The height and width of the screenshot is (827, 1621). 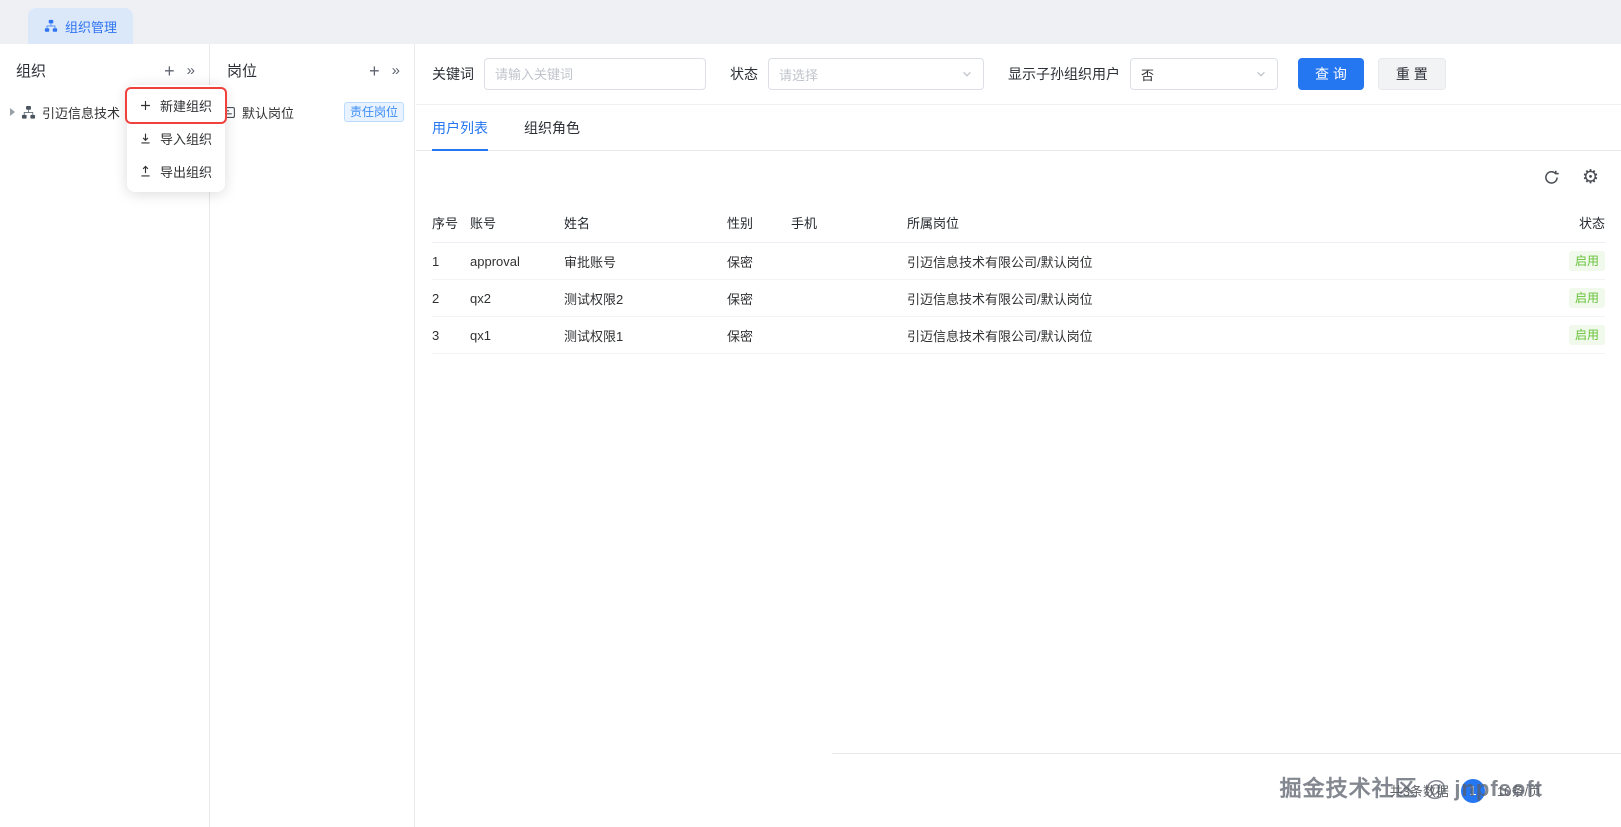 What do you see at coordinates (1018, 223) in the screenshot?
I see `table-header-row: 序号 账号 姓名 性别 手机 所属岗位 状态` at bounding box center [1018, 223].